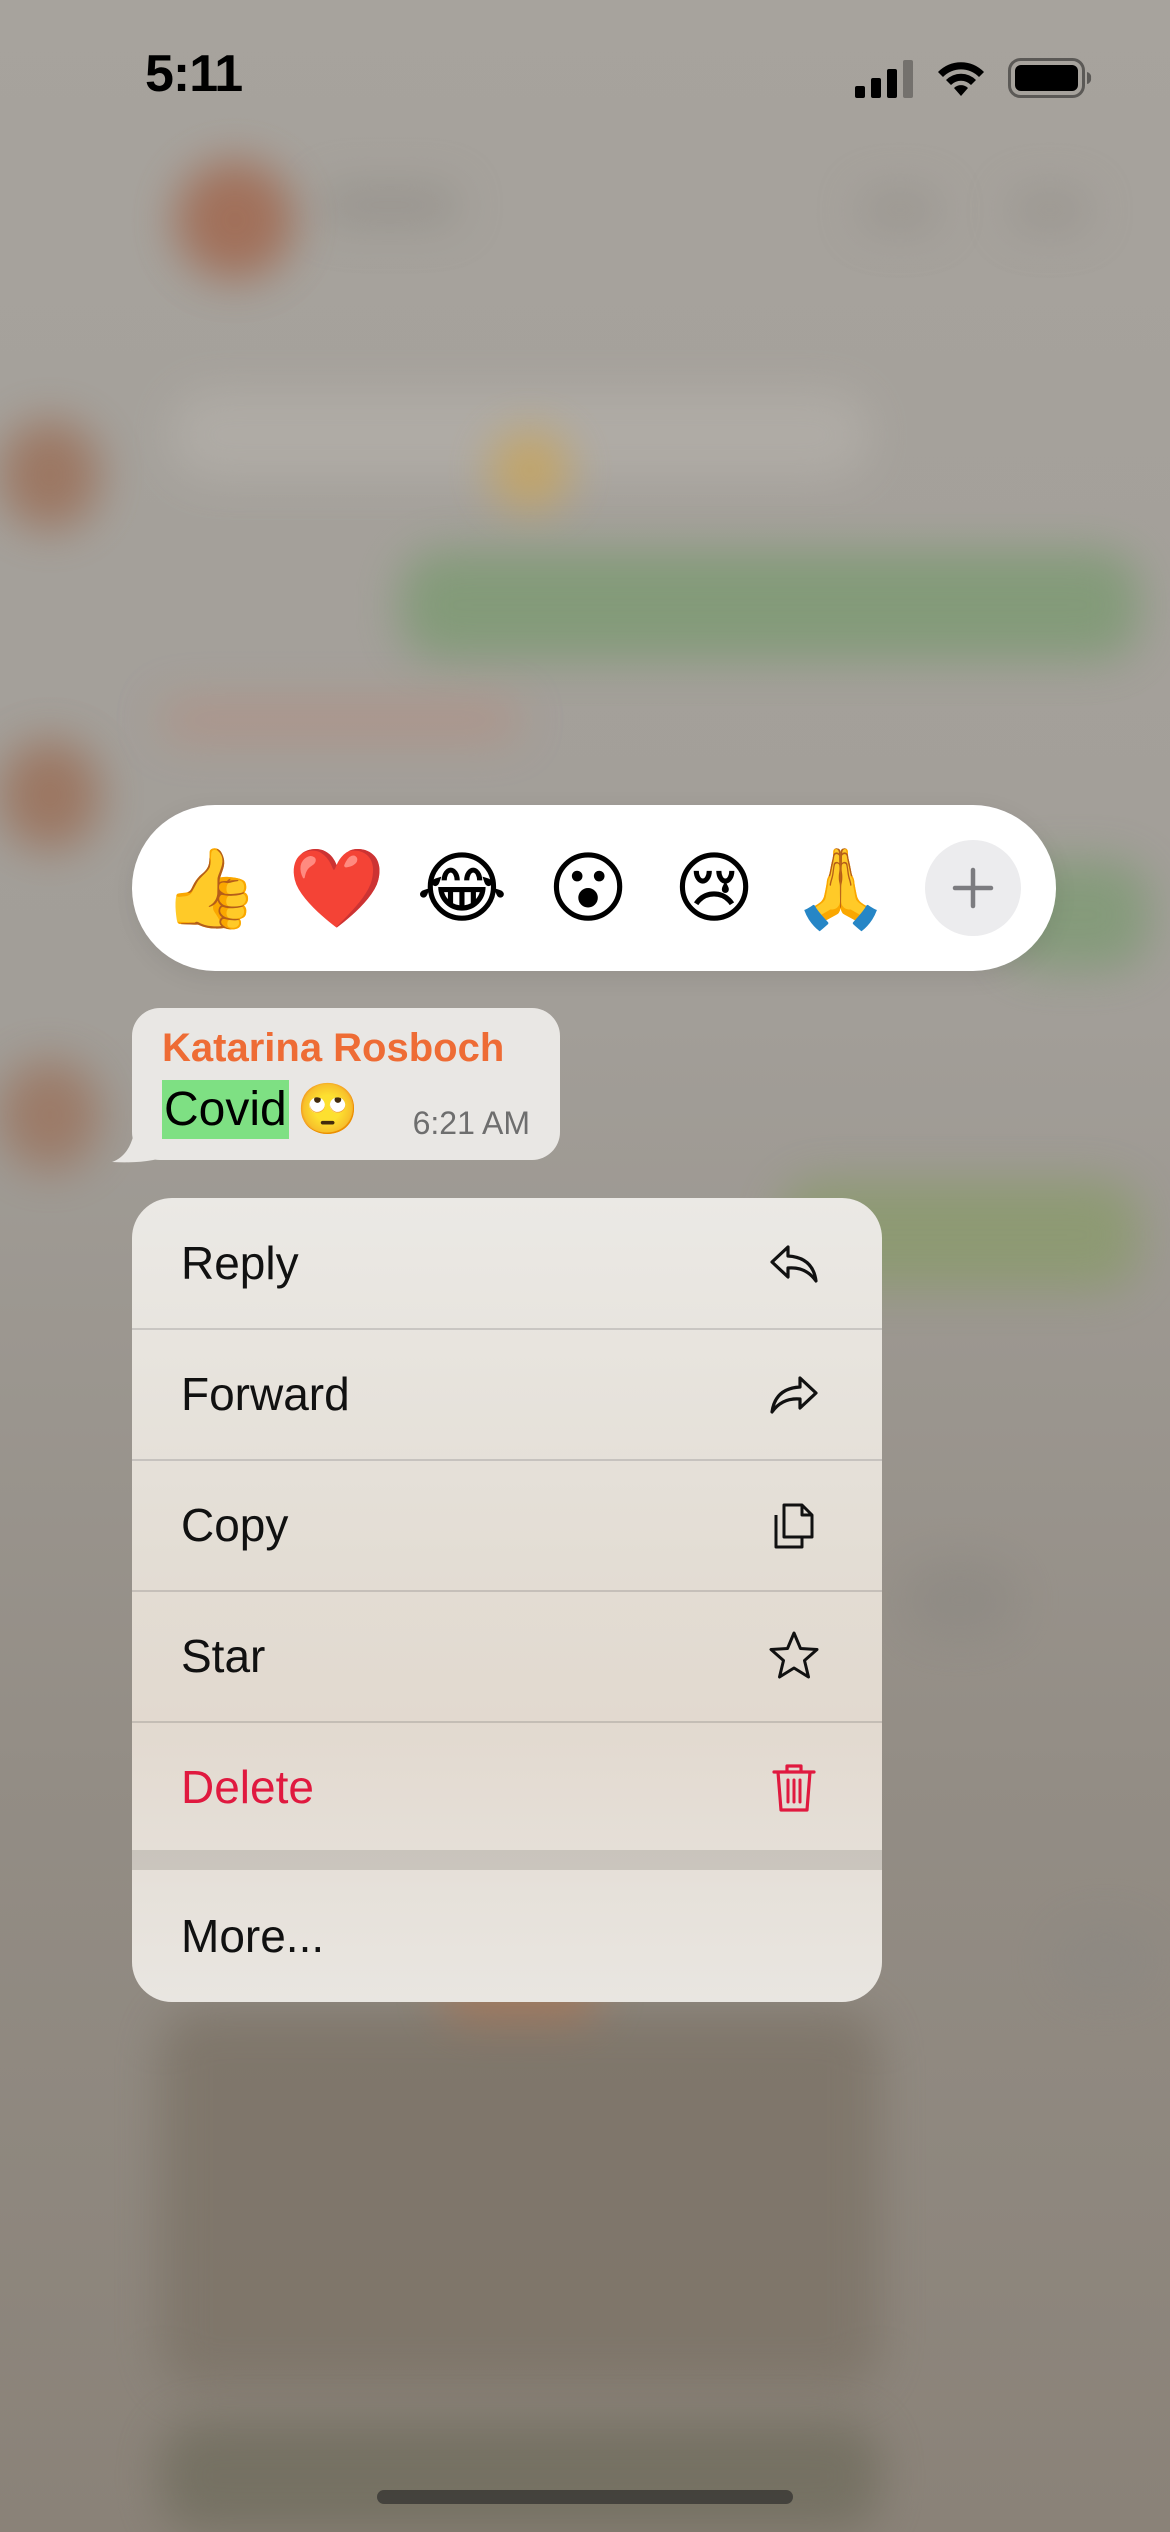  Describe the element at coordinates (327, 1109) in the screenshot. I see `eye-roll-emoji: 🙄` at that location.